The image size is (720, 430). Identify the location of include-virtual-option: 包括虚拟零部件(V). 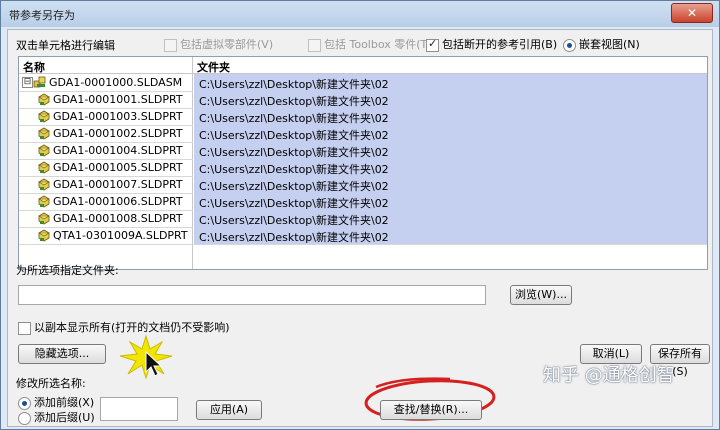
(218, 44).